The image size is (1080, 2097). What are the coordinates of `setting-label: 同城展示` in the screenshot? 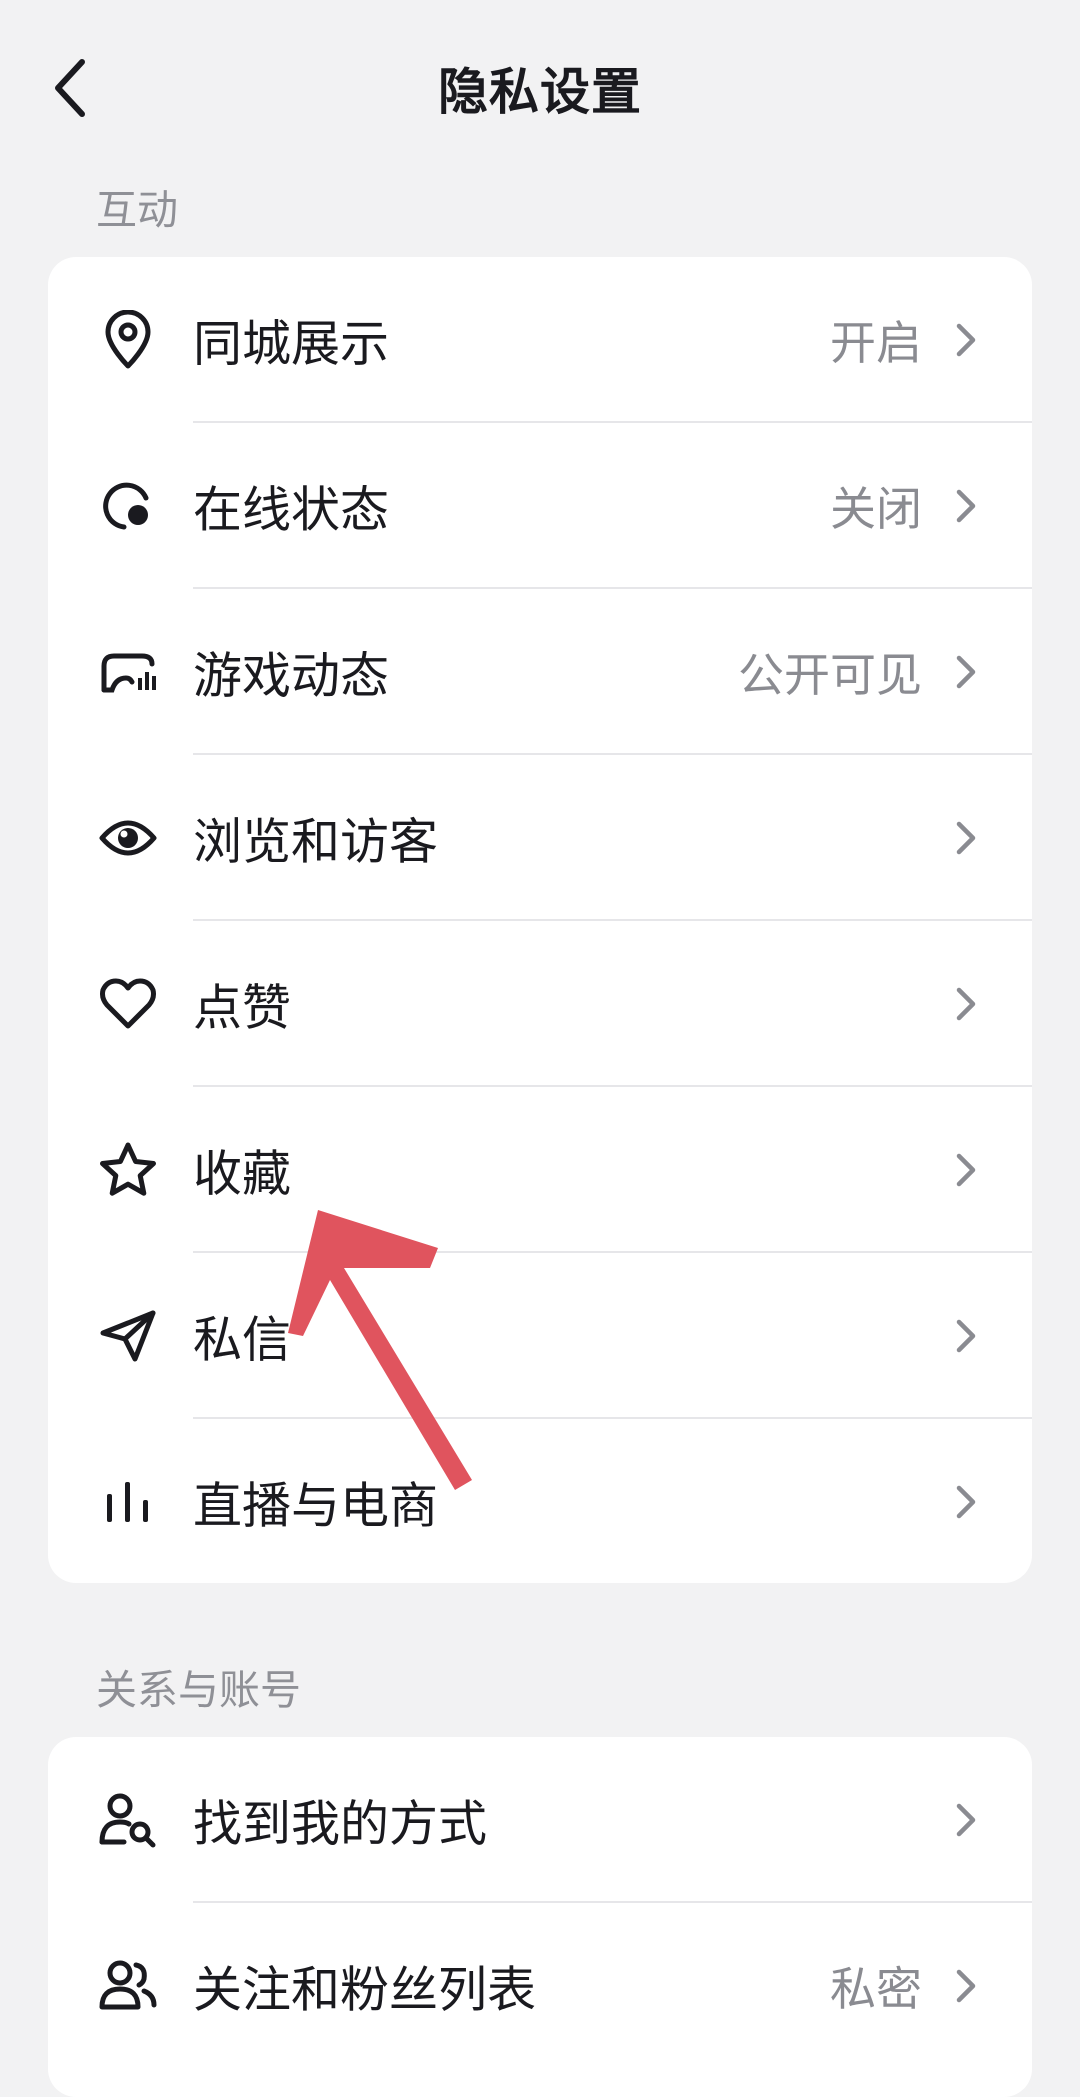 It's located at (291, 344).